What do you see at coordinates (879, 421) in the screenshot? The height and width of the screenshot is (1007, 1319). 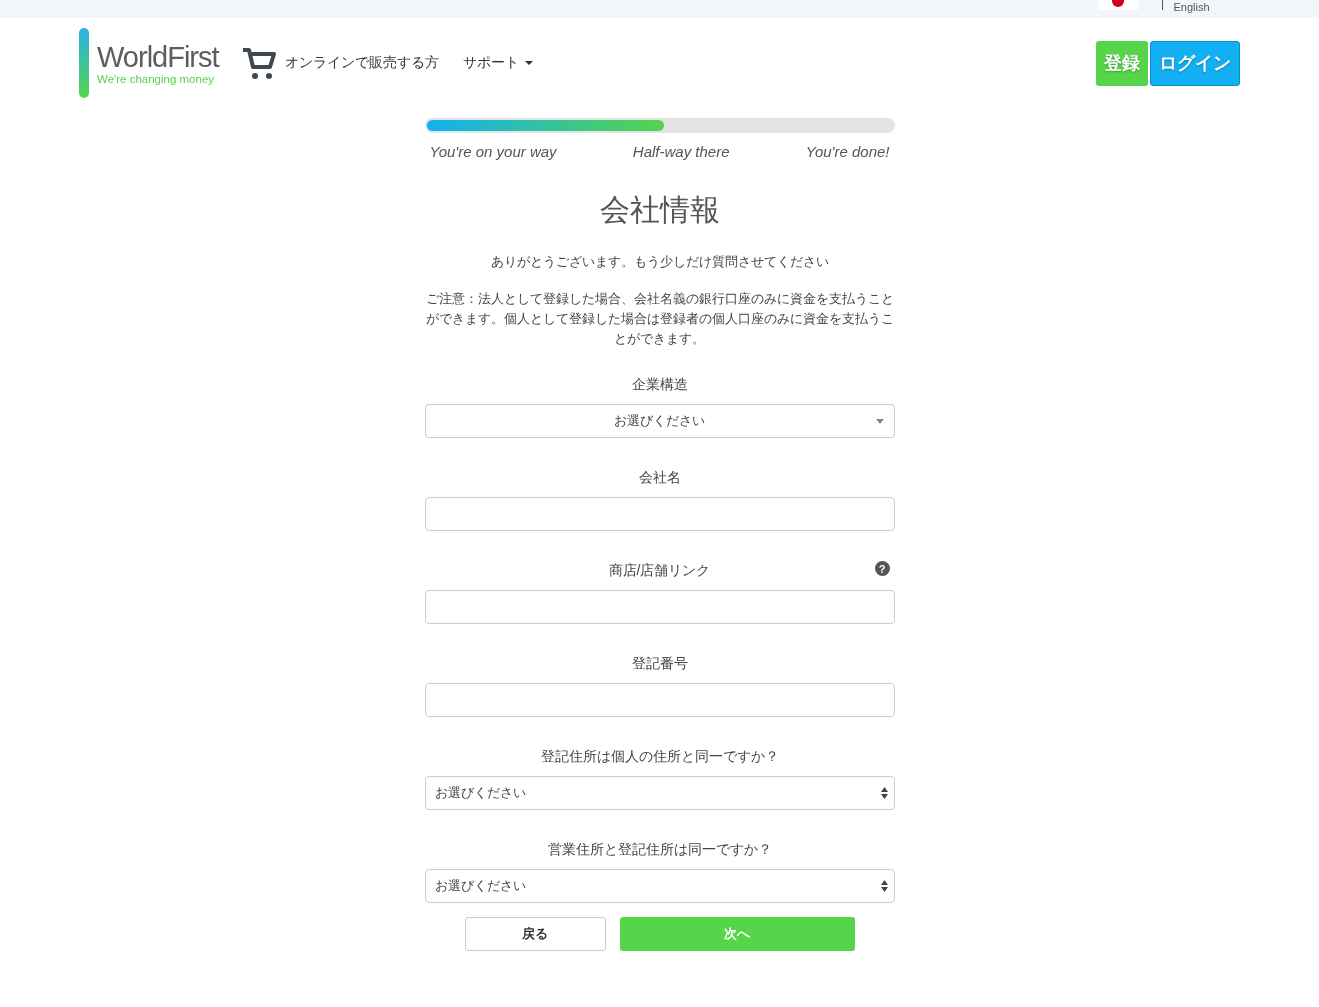 I see `dropdown-arrow-icon` at bounding box center [879, 421].